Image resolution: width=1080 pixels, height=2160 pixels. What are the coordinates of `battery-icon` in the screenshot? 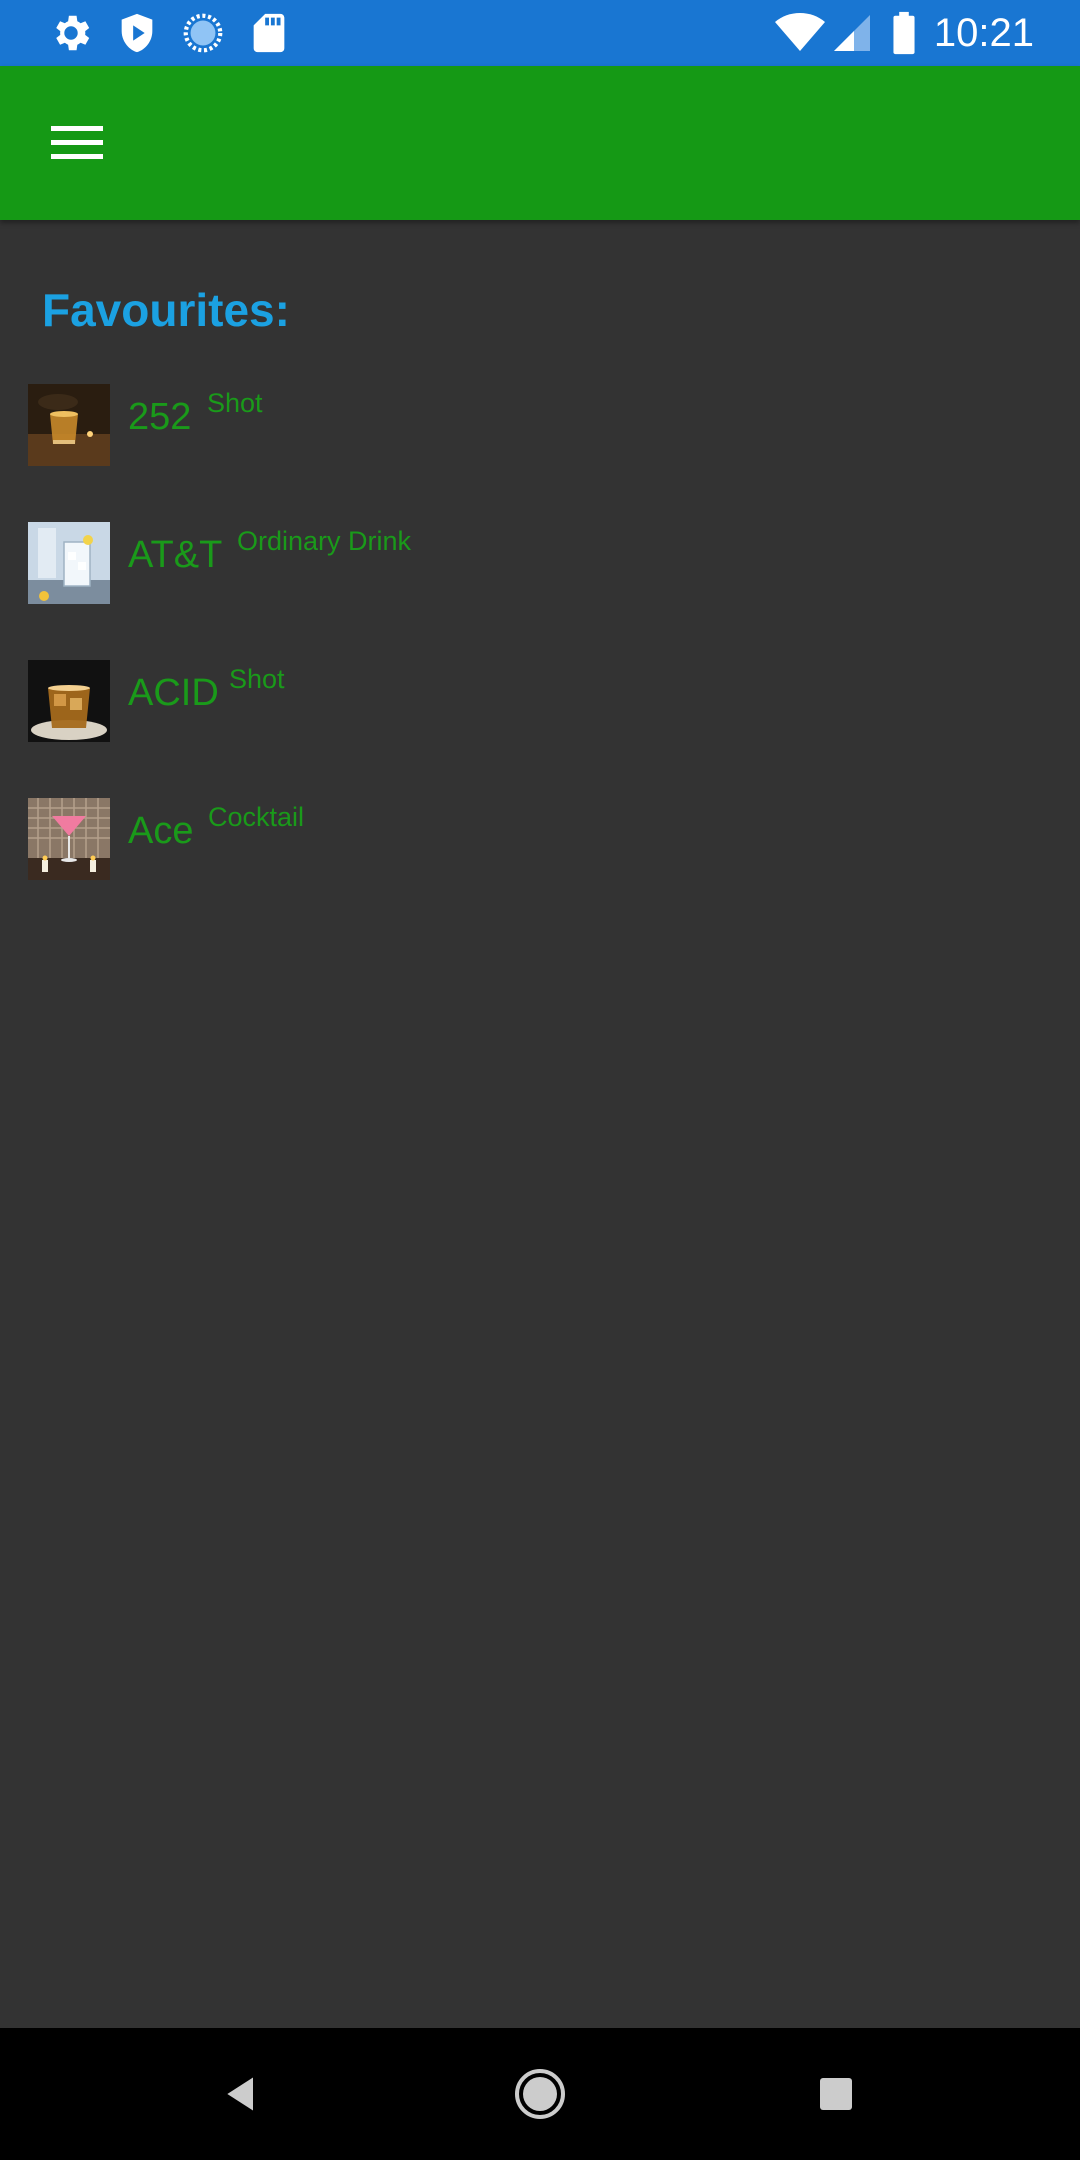 It's located at (904, 33).